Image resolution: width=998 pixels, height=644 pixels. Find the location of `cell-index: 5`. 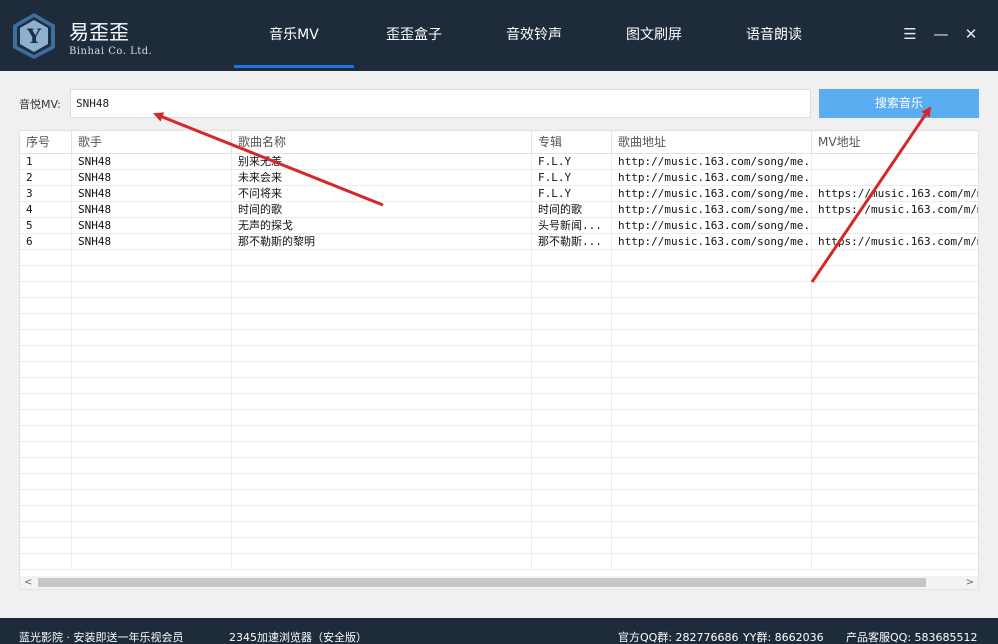

cell-index: 5 is located at coordinates (46, 226).